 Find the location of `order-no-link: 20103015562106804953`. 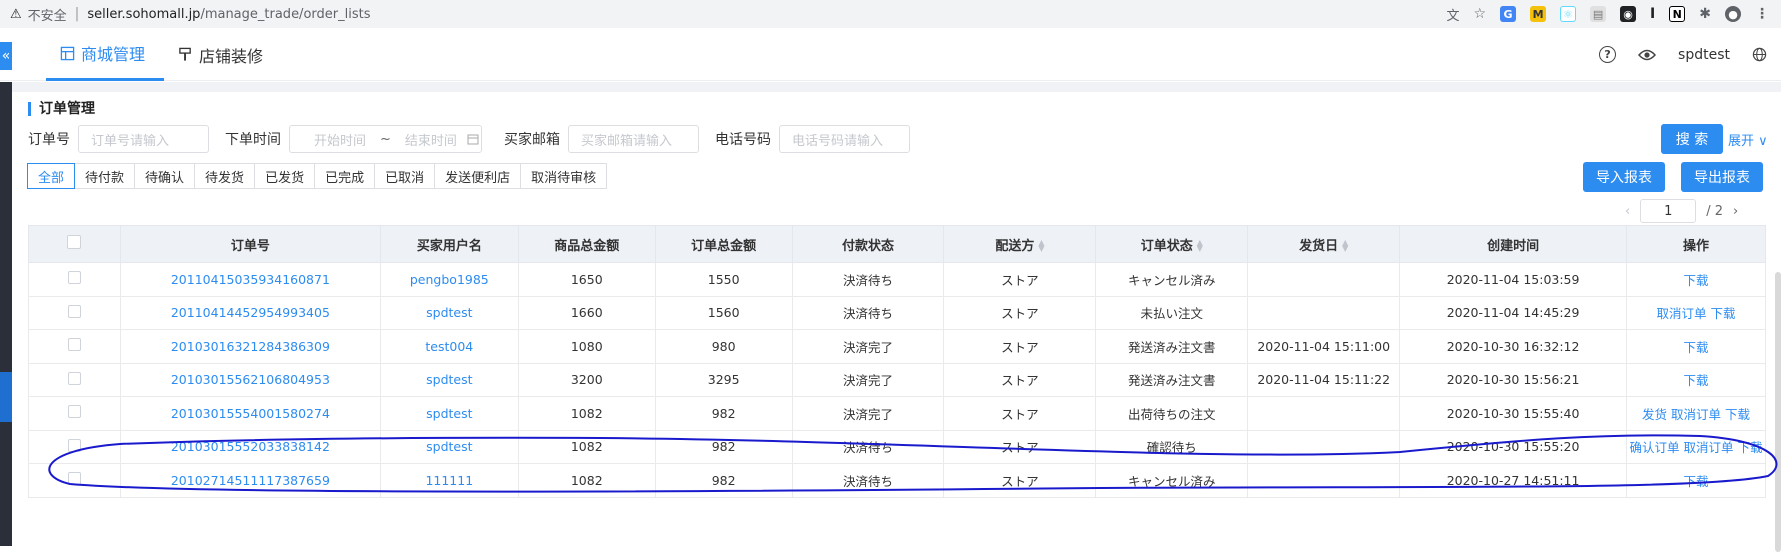

order-no-link: 20103015562106804953 is located at coordinates (250, 379).